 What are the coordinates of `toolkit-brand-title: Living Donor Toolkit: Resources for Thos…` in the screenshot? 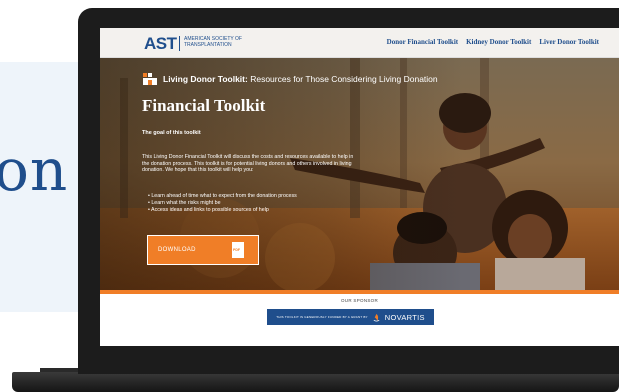 It's located at (300, 79).